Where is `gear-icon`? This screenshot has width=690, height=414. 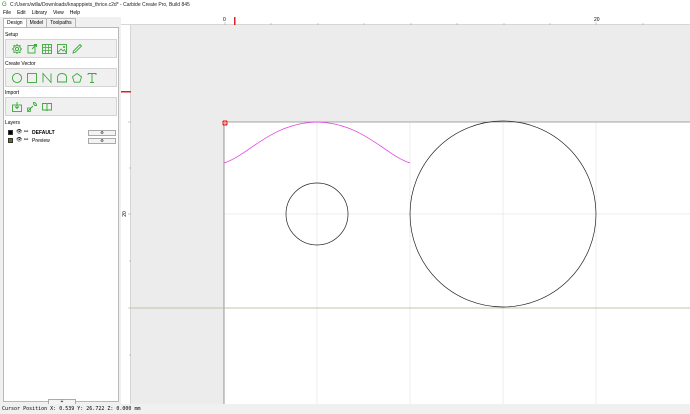 gear-icon is located at coordinates (17, 49).